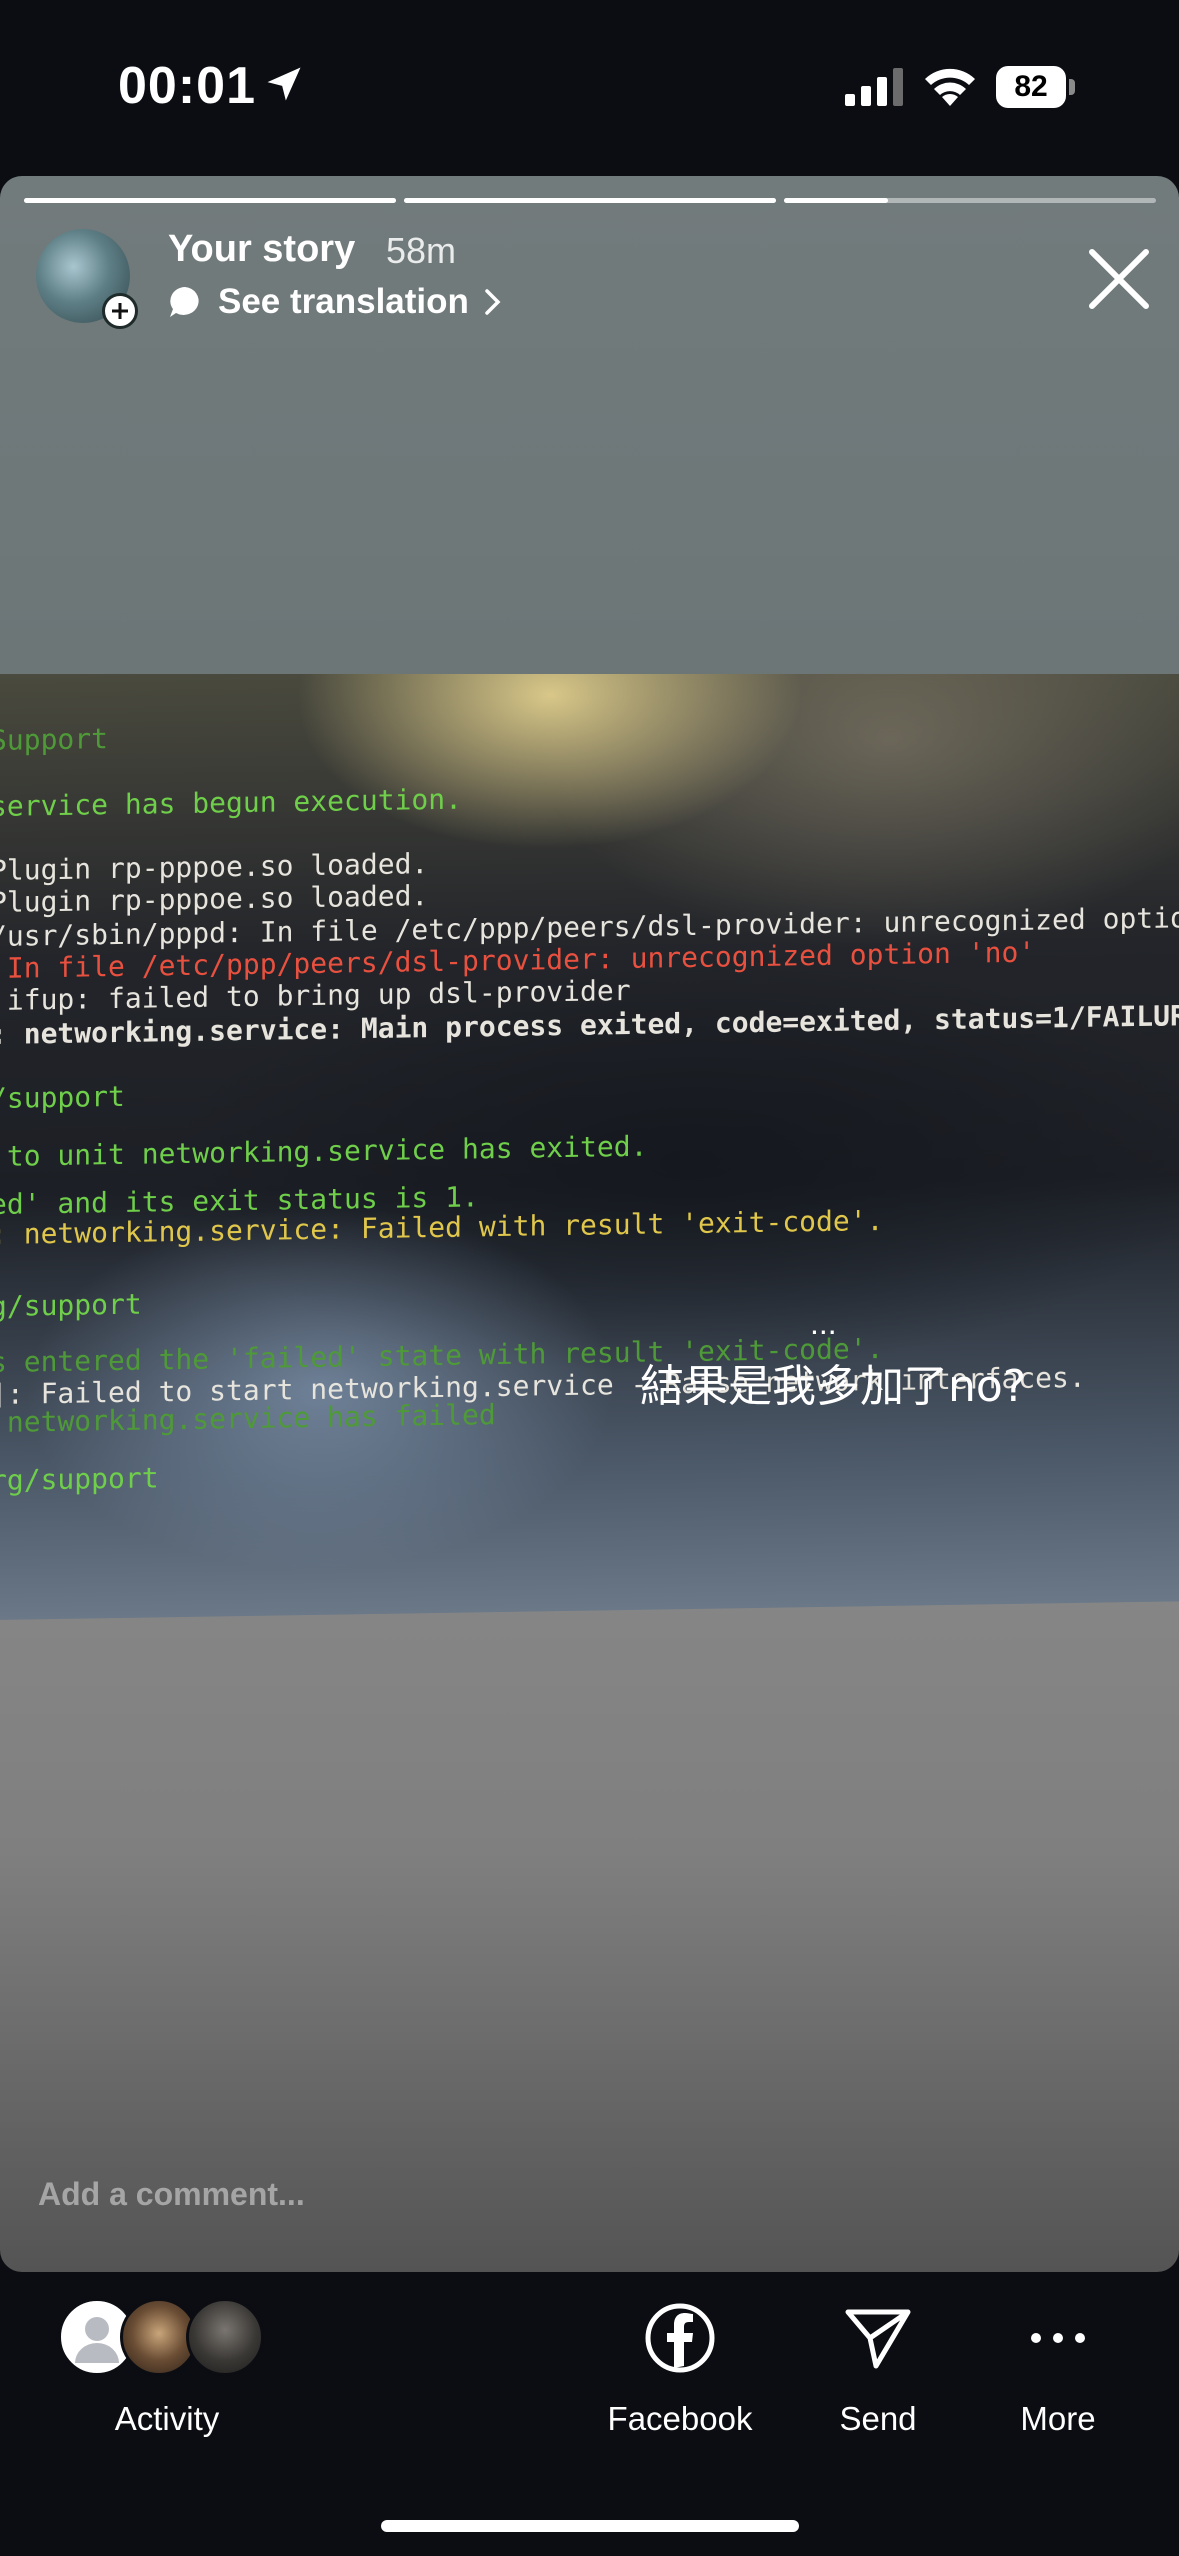 The image size is (1179, 2556). What do you see at coordinates (874, 87) in the screenshot?
I see `cellular-signal-icon` at bounding box center [874, 87].